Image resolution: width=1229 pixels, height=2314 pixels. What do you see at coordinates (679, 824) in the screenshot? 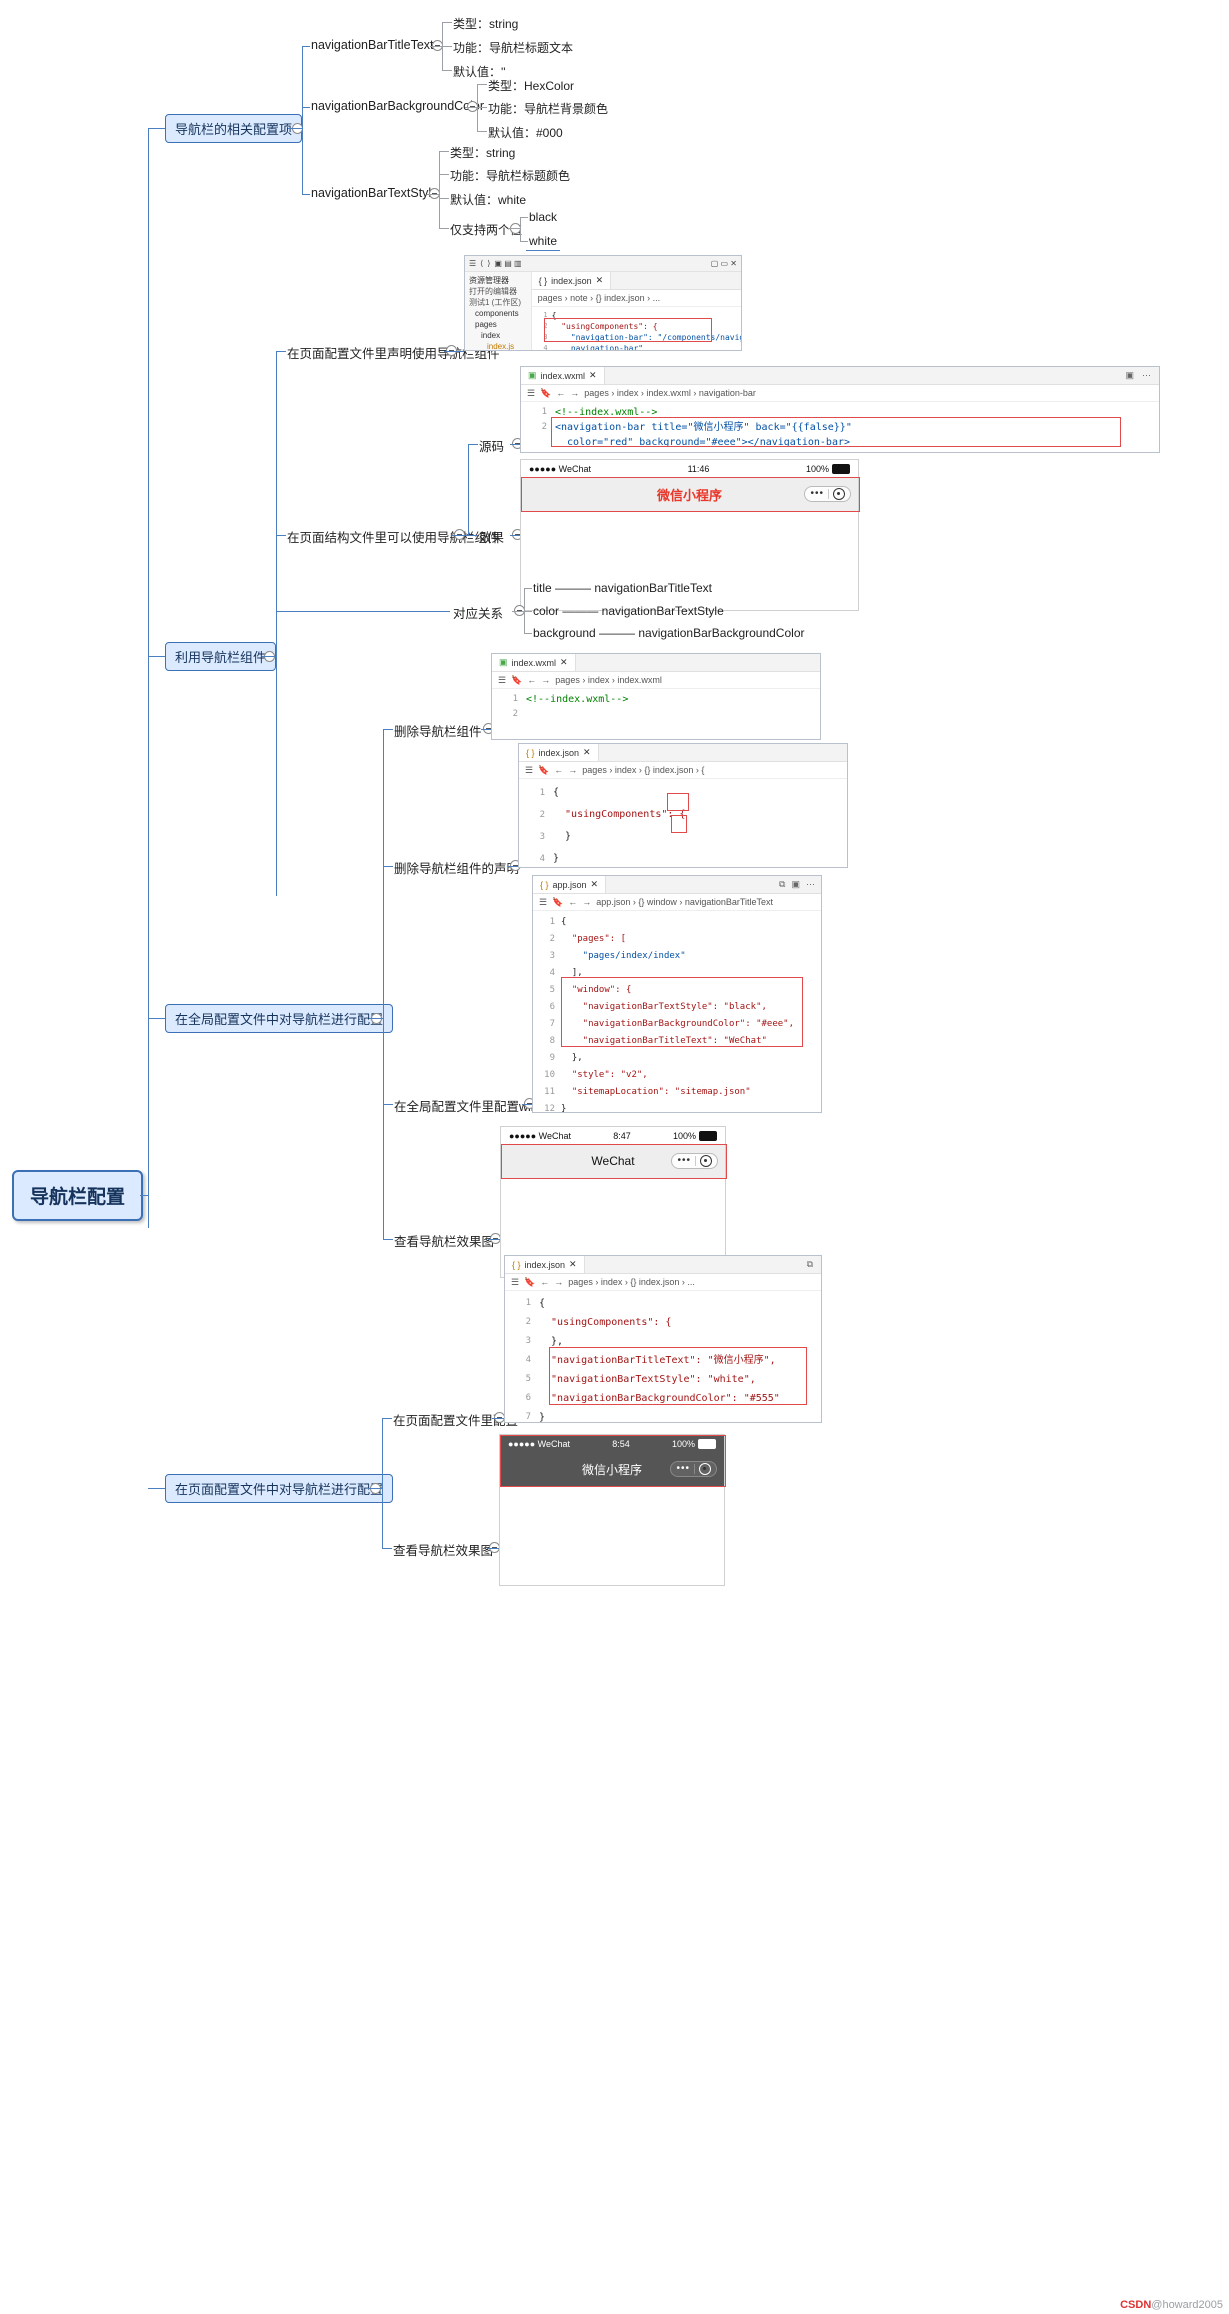
I see `highlight-box` at bounding box center [679, 824].